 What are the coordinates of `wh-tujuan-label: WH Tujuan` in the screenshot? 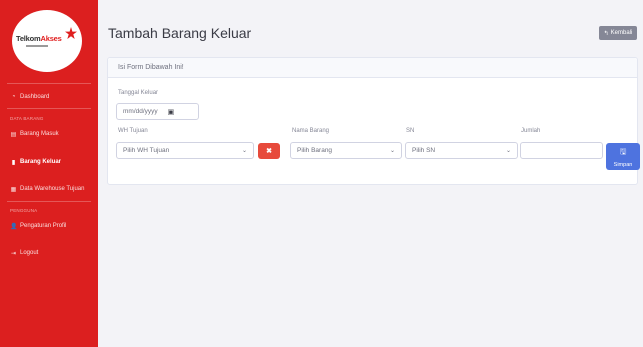 It's located at (133, 131).